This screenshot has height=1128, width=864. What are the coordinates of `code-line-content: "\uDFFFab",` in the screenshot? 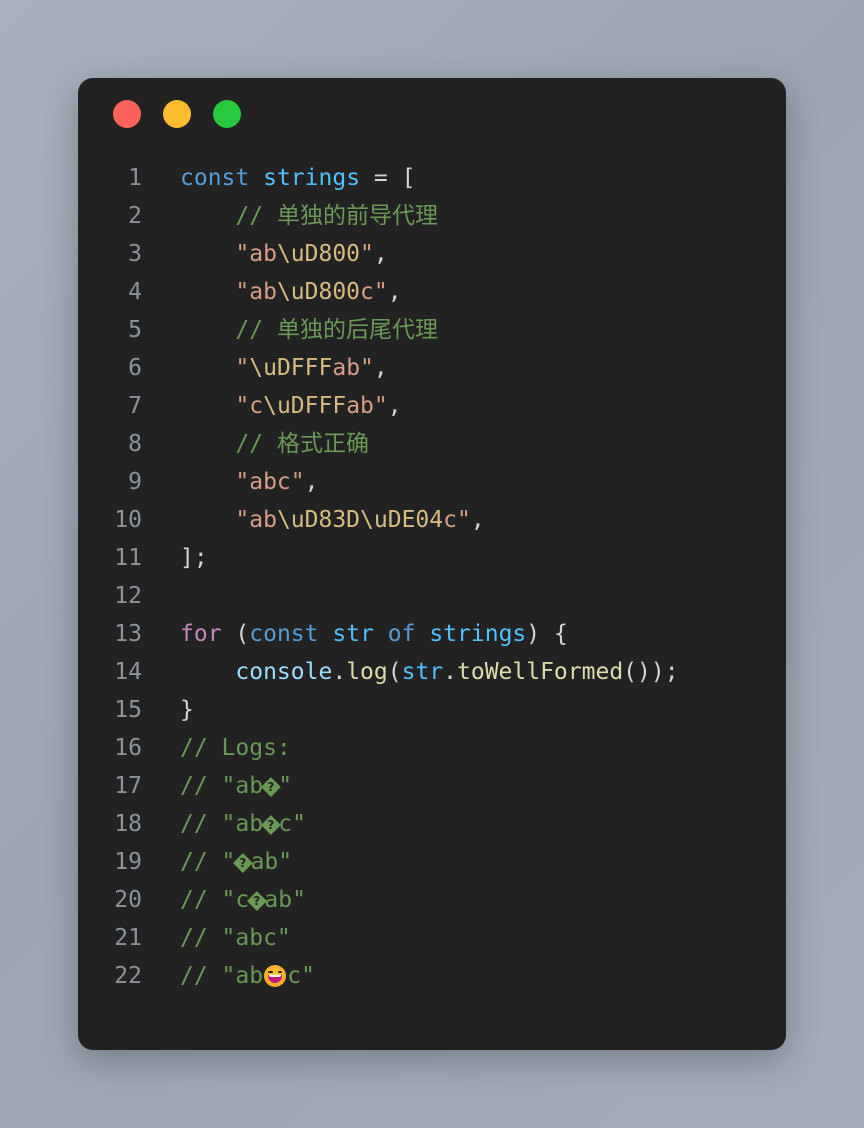 It's located at (264, 368).